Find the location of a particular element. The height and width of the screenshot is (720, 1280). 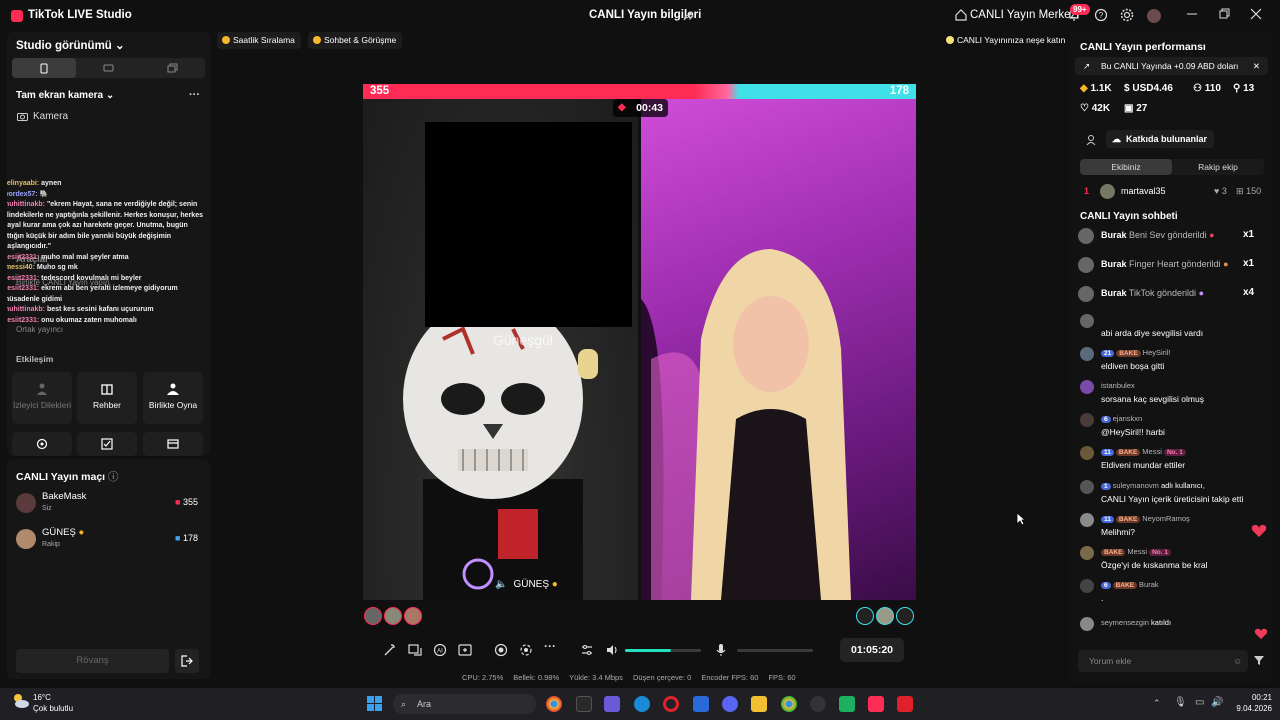

share-icon is located at coordinates (688, 16).